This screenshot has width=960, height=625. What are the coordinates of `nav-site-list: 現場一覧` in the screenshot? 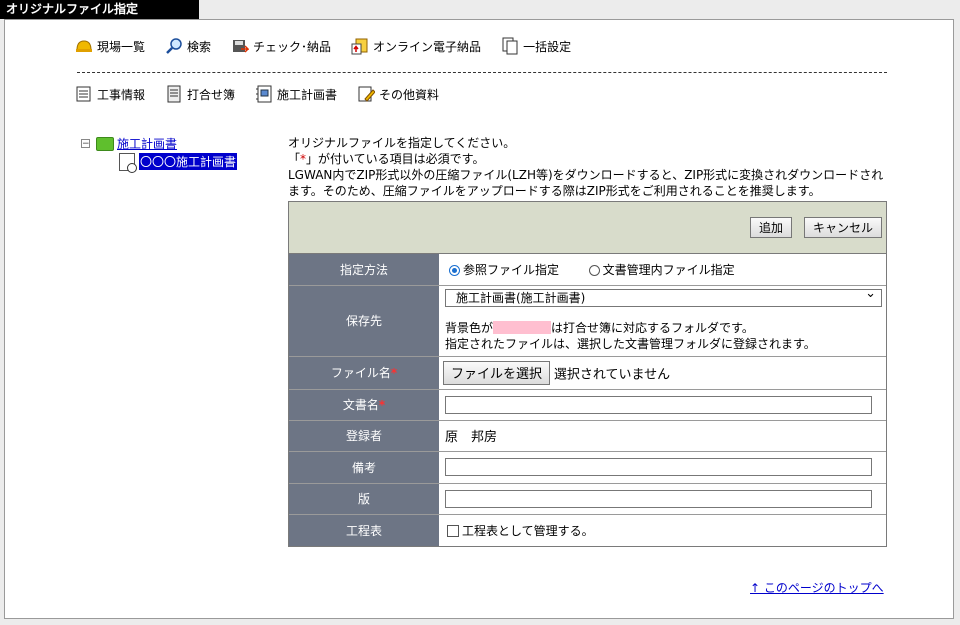 It's located at (110, 46).